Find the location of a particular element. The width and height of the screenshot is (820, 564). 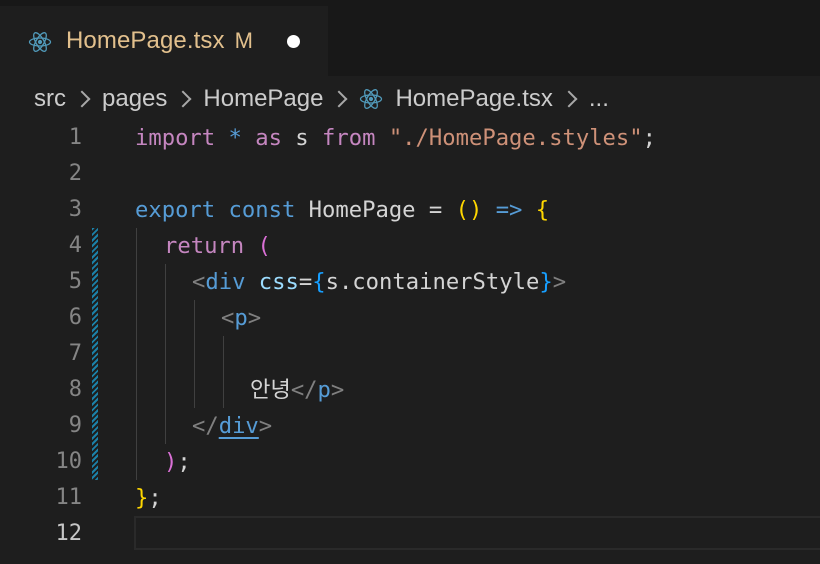

line-number: 11 is located at coordinates (69, 497).